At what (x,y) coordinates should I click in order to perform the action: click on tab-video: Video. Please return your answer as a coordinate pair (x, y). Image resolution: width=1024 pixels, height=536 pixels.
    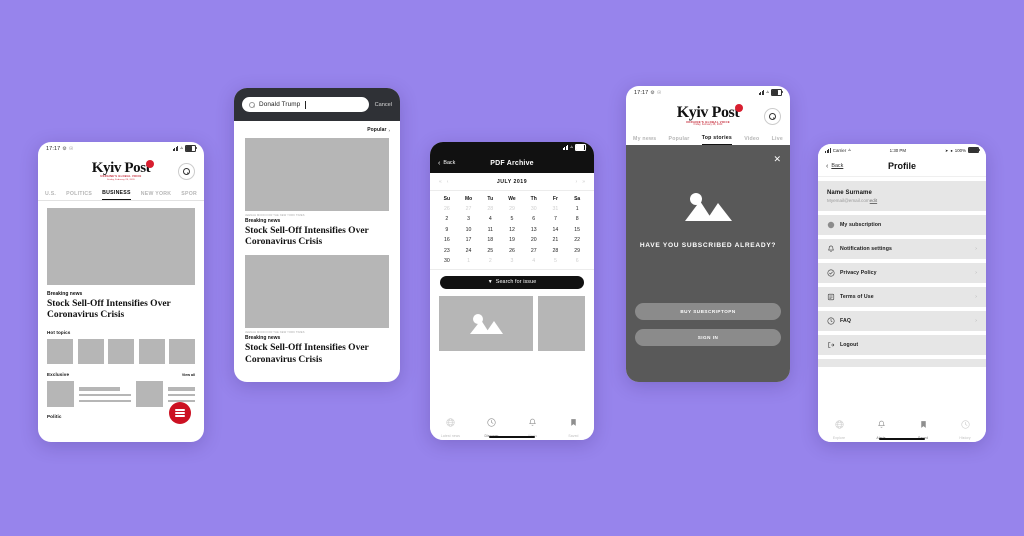
    Looking at the image, I should click on (751, 140).